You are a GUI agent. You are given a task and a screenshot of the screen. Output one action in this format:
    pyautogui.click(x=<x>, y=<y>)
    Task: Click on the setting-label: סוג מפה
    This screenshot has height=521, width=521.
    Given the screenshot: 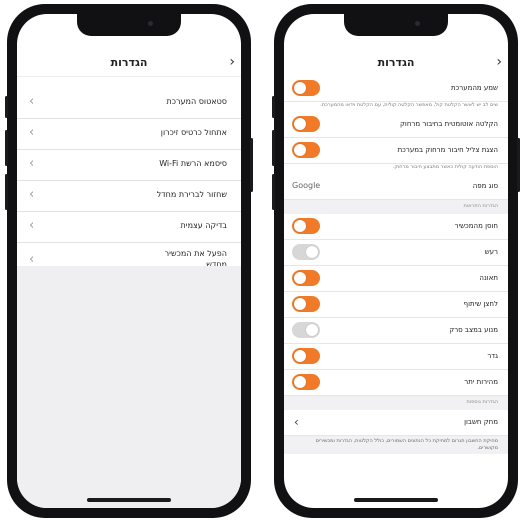 What is the action you would take?
    pyautogui.click(x=485, y=186)
    